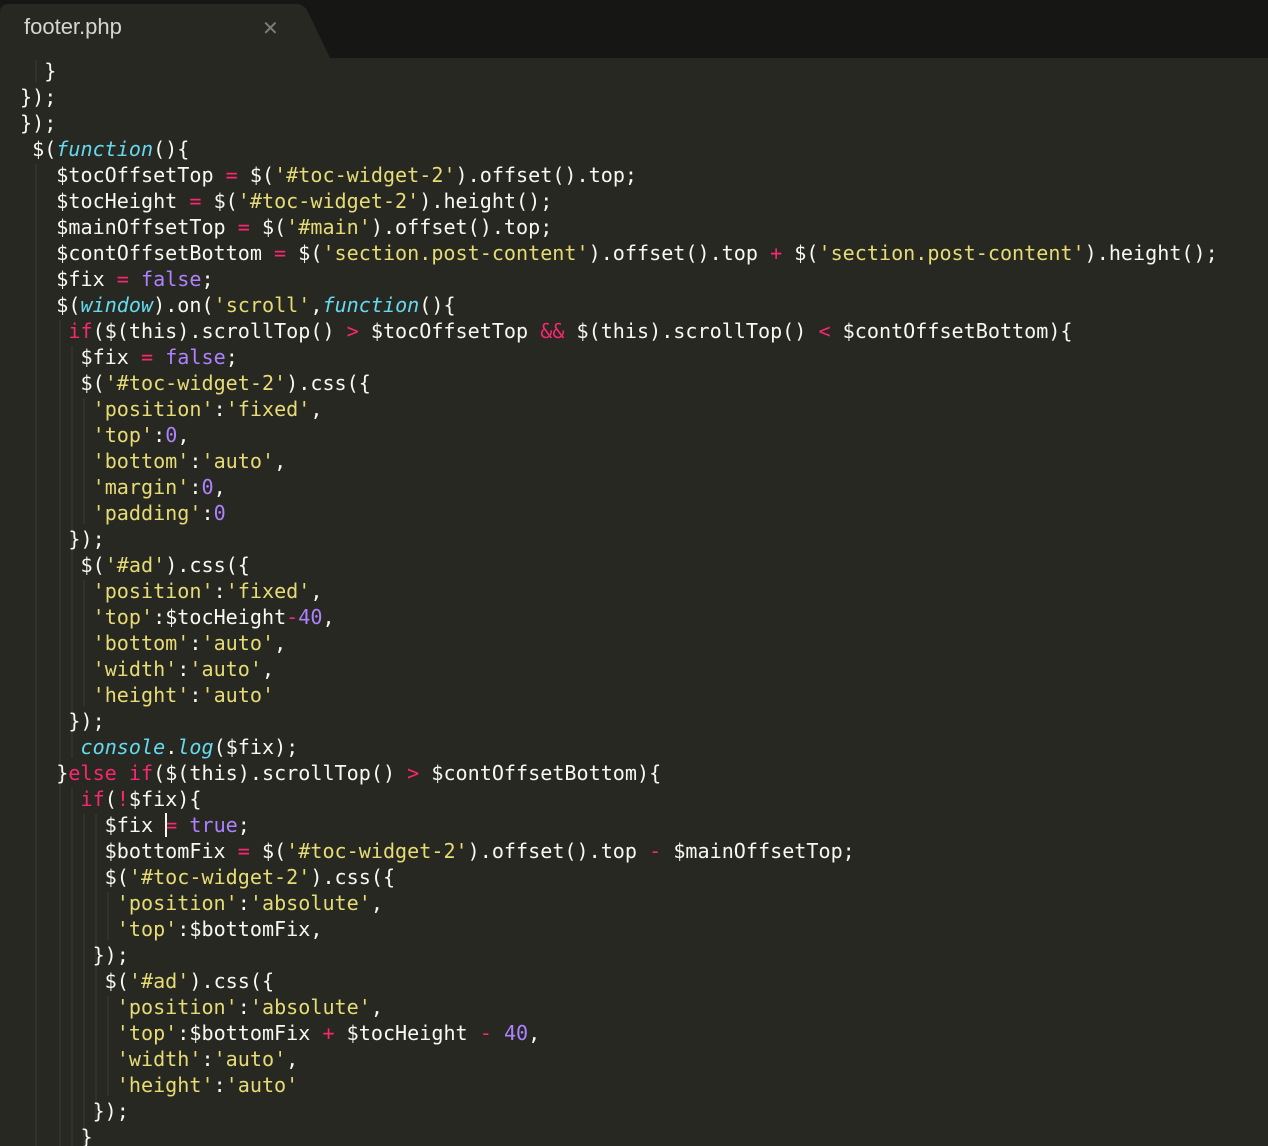 The width and height of the screenshot is (1268, 1146). I want to click on code-line: 'padding':0, so click(619, 513).